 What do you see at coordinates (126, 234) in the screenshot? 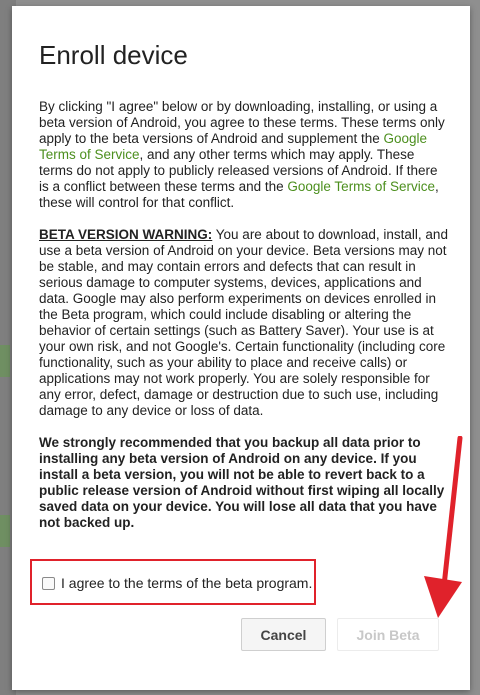
I see `warning-heading: BETA VERSION WARNING:` at bounding box center [126, 234].